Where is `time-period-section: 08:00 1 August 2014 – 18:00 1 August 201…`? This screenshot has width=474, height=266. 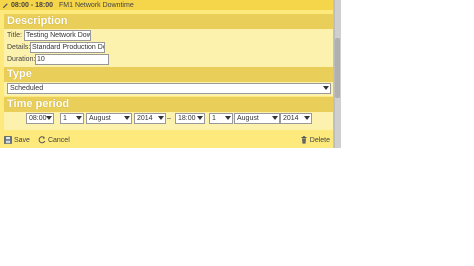
time-period-section: 08:00 1 August 2014 – 18:00 1 August 201… is located at coordinates (168, 121).